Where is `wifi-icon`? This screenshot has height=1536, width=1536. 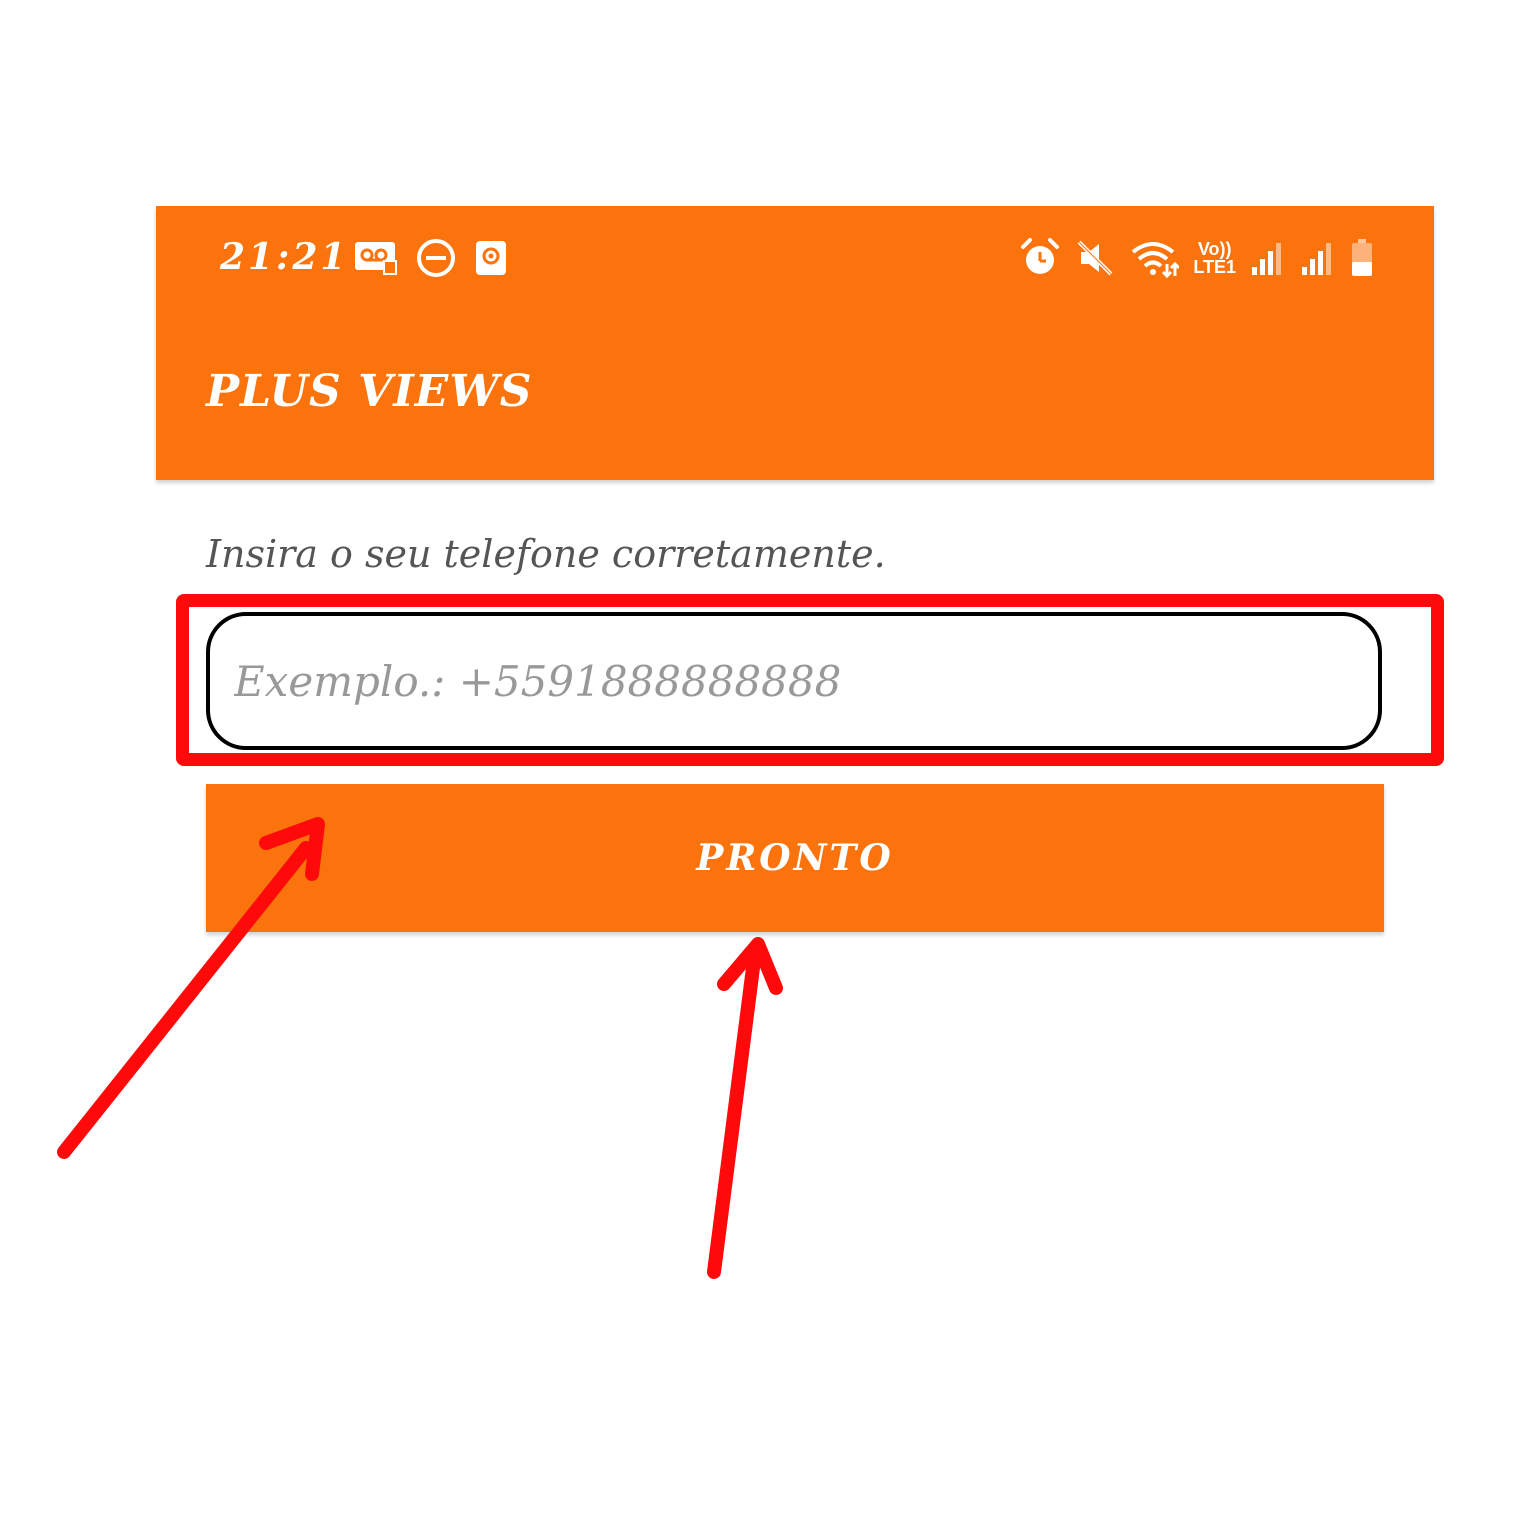
wifi-icon is located at coordinates (1155, 258).